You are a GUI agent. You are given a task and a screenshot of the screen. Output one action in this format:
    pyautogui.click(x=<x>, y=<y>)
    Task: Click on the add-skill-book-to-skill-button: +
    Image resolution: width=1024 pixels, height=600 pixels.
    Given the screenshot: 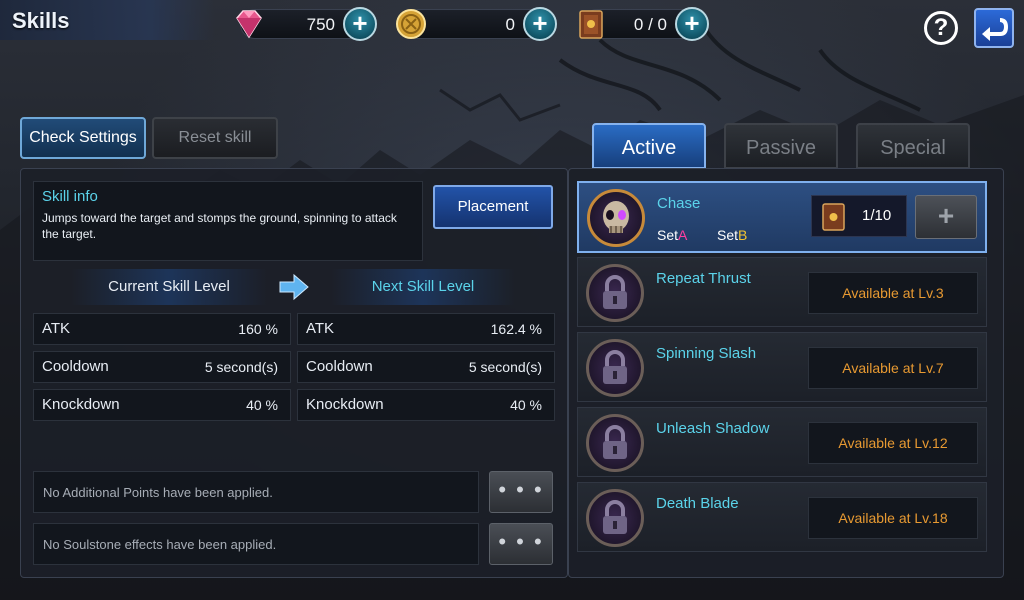 What is the action you would take?
    pyautogui.click(x=946, y=217)
    